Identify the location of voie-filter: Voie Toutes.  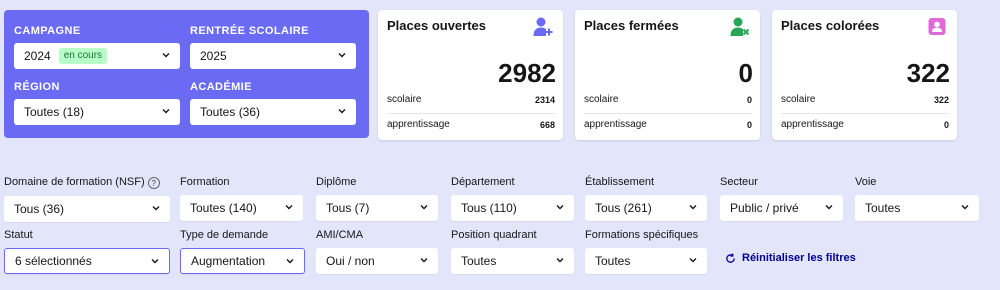
(917, 198).